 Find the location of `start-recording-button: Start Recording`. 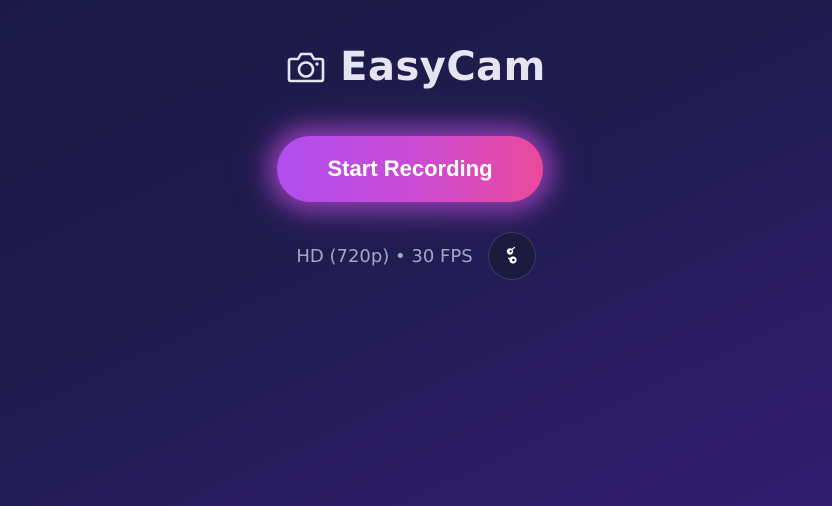

start-recording-button: Start Recording is located at coordinates (410, 169).